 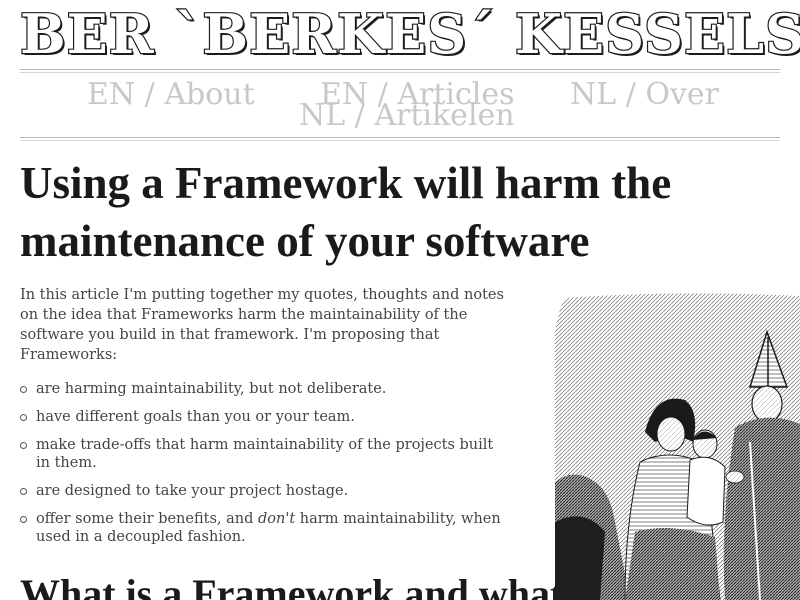 What do you see at coordinates (277, 519) in the screenshot?
I see `list-item-emphasis: don't` at bounding box center [277, 519].